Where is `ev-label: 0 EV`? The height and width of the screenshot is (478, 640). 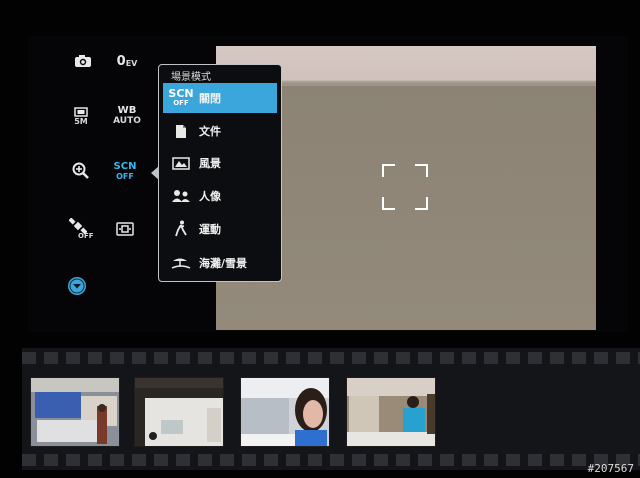 ev-label: 0 EV is located at coordinates (127, 61).